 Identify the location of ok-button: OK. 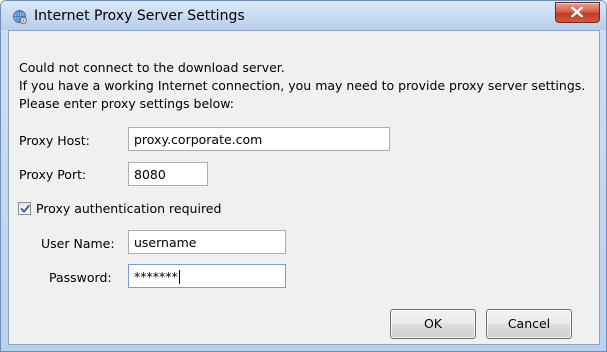
(433, 324).